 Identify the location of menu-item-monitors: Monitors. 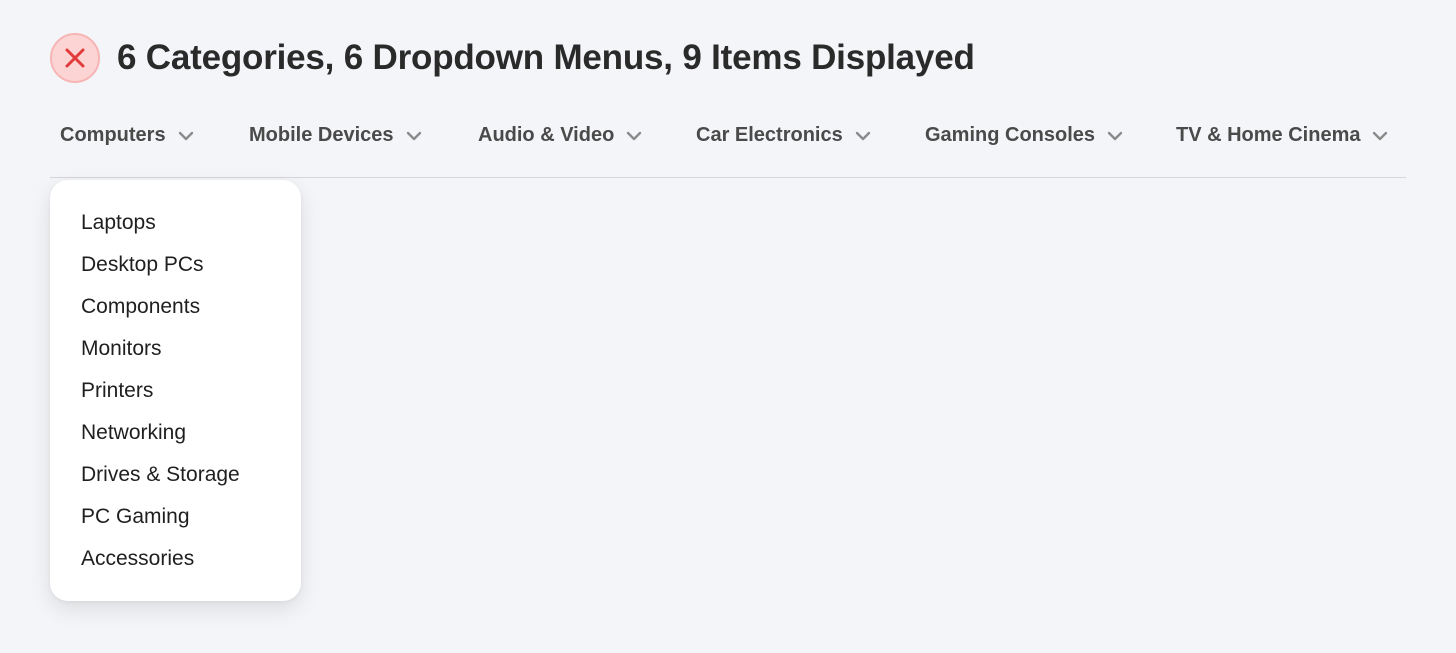
(175, 354).